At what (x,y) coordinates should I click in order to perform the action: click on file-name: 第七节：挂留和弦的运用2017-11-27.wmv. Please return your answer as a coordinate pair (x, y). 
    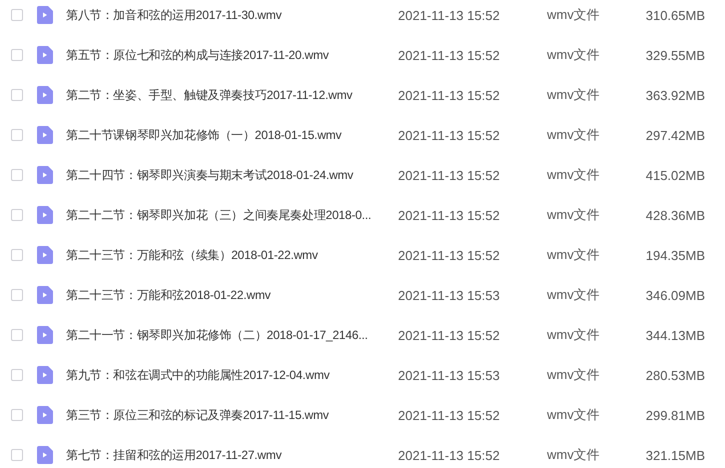
    Looking at the image, I should click on (232, 455).